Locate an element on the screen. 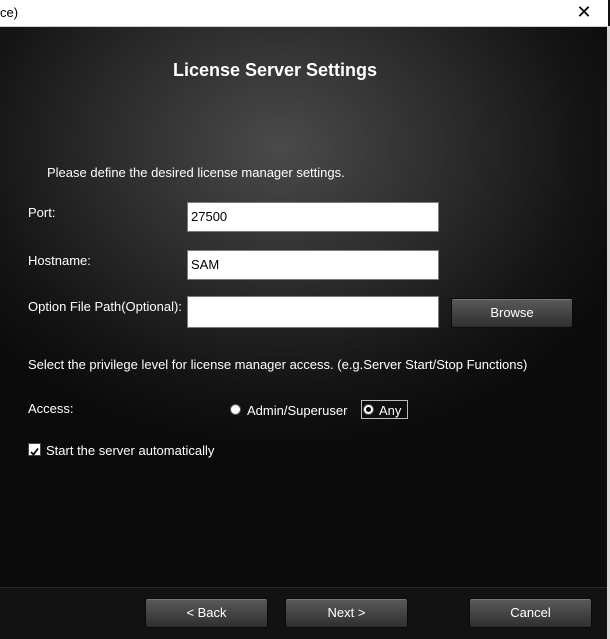 The width and height of the screenshot is (610, 639). window-title: ce) is located at coordinates (9, 12).